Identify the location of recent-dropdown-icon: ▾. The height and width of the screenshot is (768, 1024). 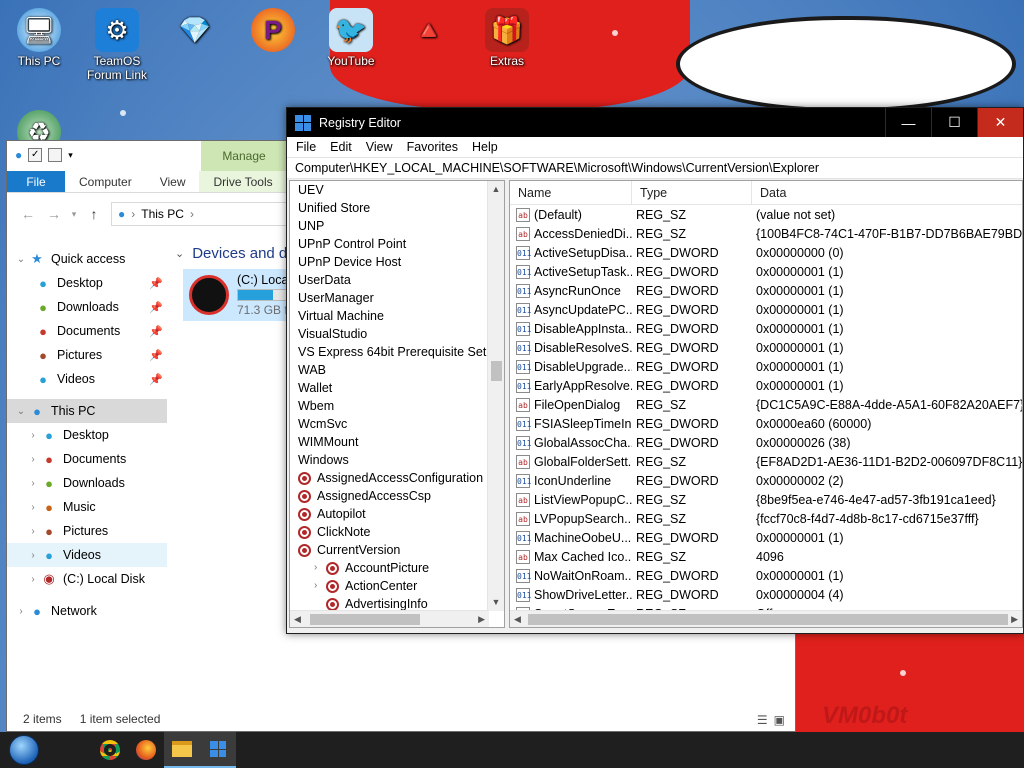
(74, 214).